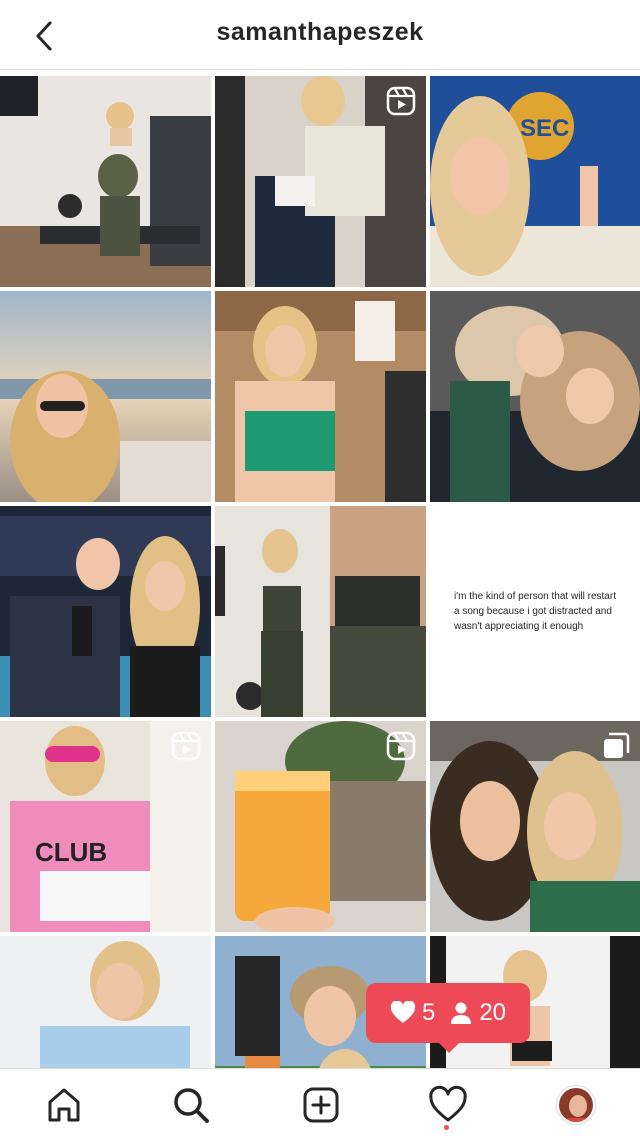 This screenshot has width=640, height=1138. Describe the element at coordinates (71, 852) in the screenshot. I see `svg-text: CLUB` at that location.